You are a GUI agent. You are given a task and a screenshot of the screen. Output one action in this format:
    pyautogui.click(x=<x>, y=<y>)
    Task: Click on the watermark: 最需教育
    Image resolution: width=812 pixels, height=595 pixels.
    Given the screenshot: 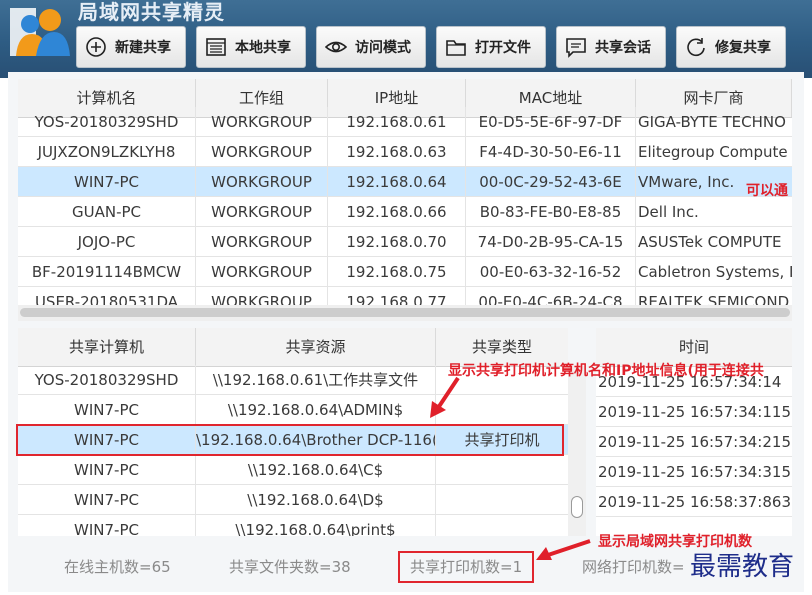 What is the action you would take?
    pyautogui.click(x=742, y=567)
    